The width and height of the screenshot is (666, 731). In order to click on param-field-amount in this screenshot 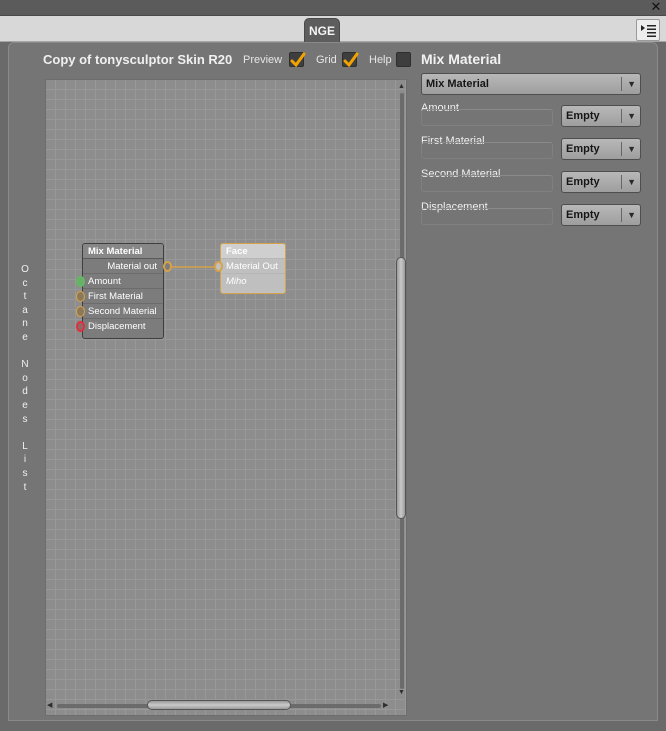, I will do `click(487, 117)`.